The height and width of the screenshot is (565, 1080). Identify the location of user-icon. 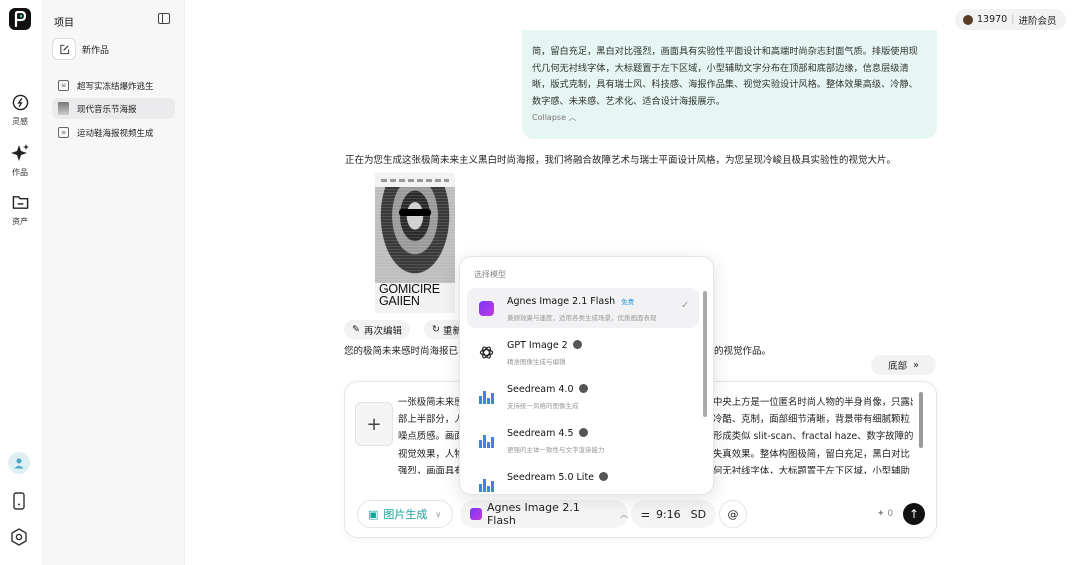
(19, 463).